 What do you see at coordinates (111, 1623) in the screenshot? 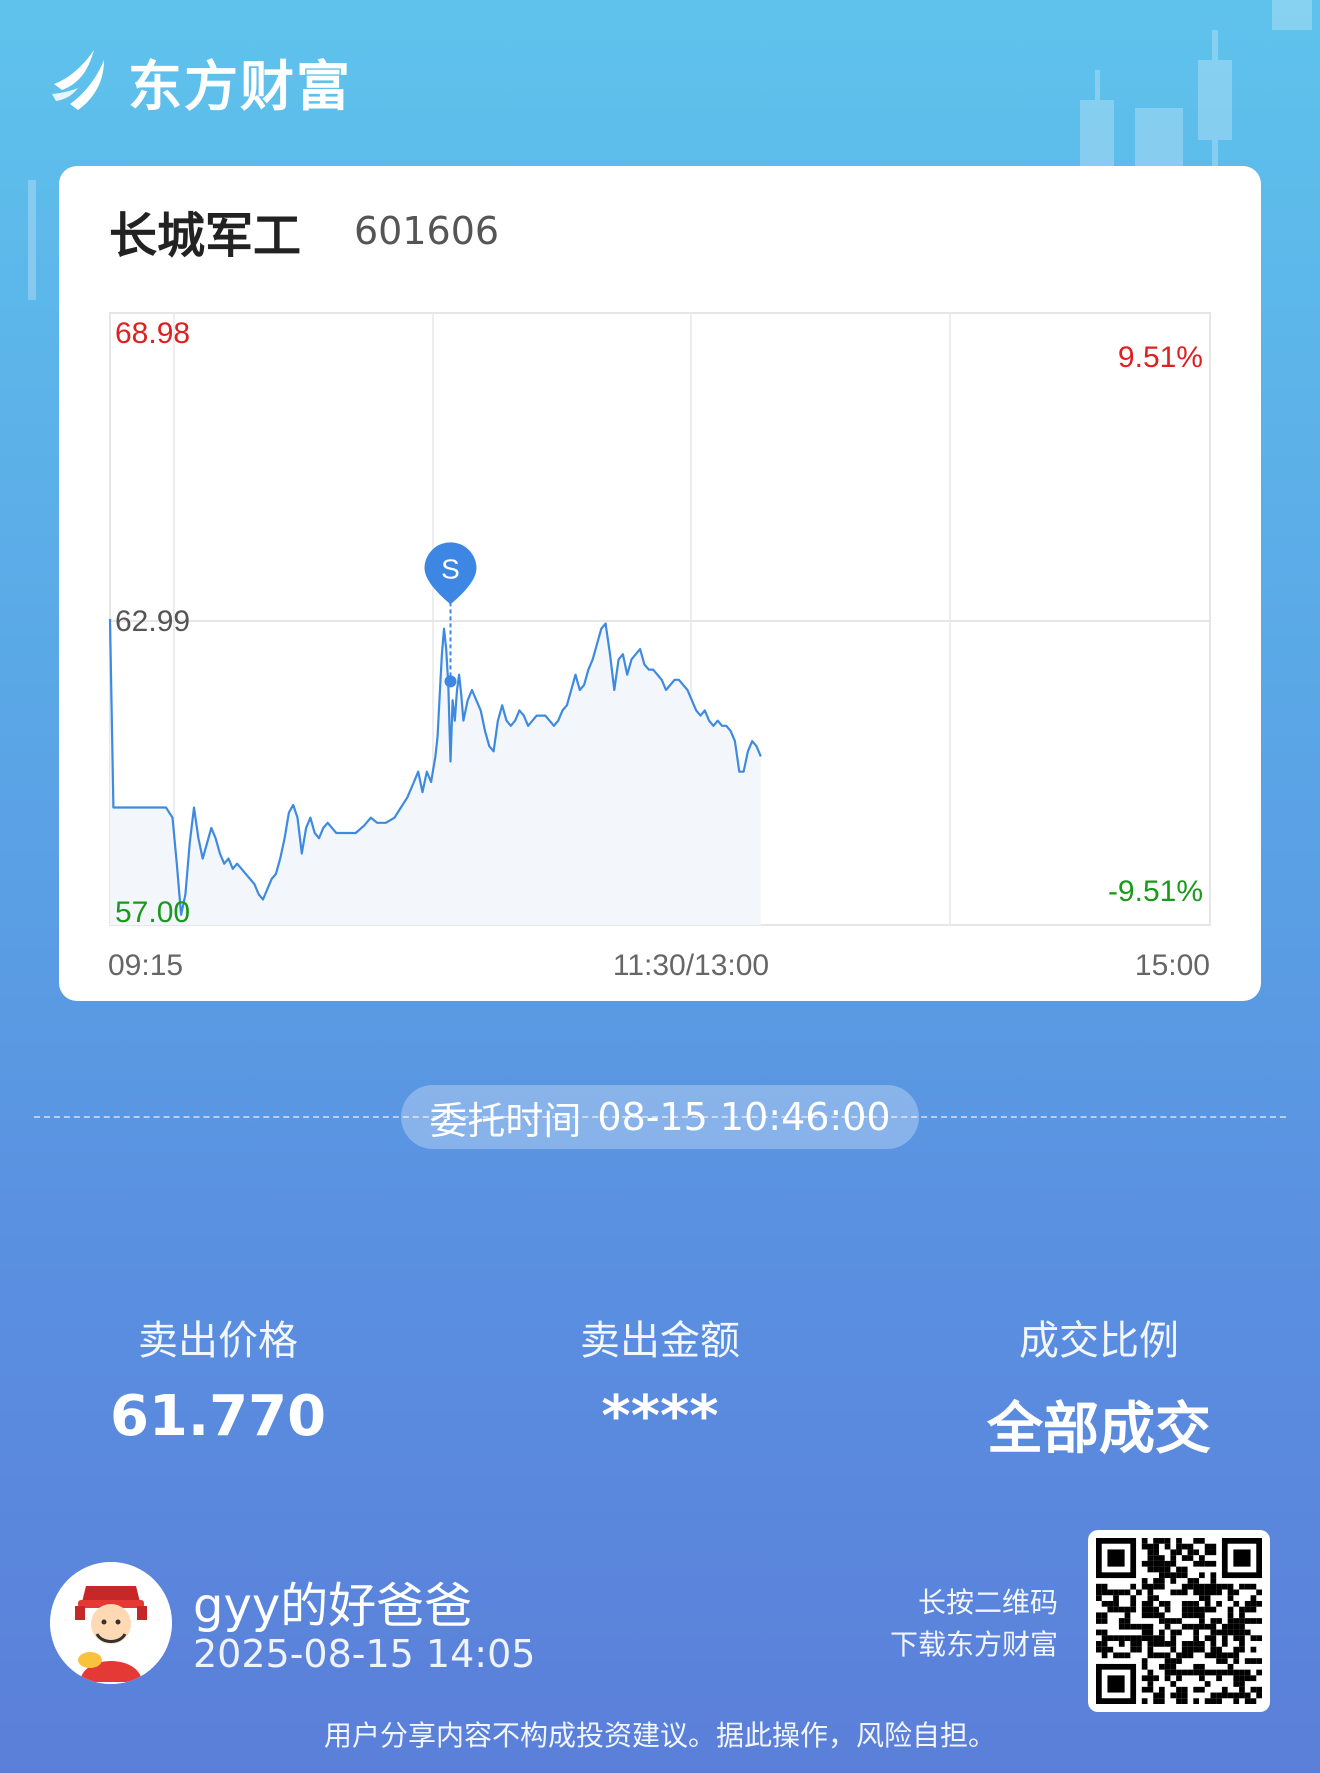
I see `avatar` at bounding box center [111, 1623].